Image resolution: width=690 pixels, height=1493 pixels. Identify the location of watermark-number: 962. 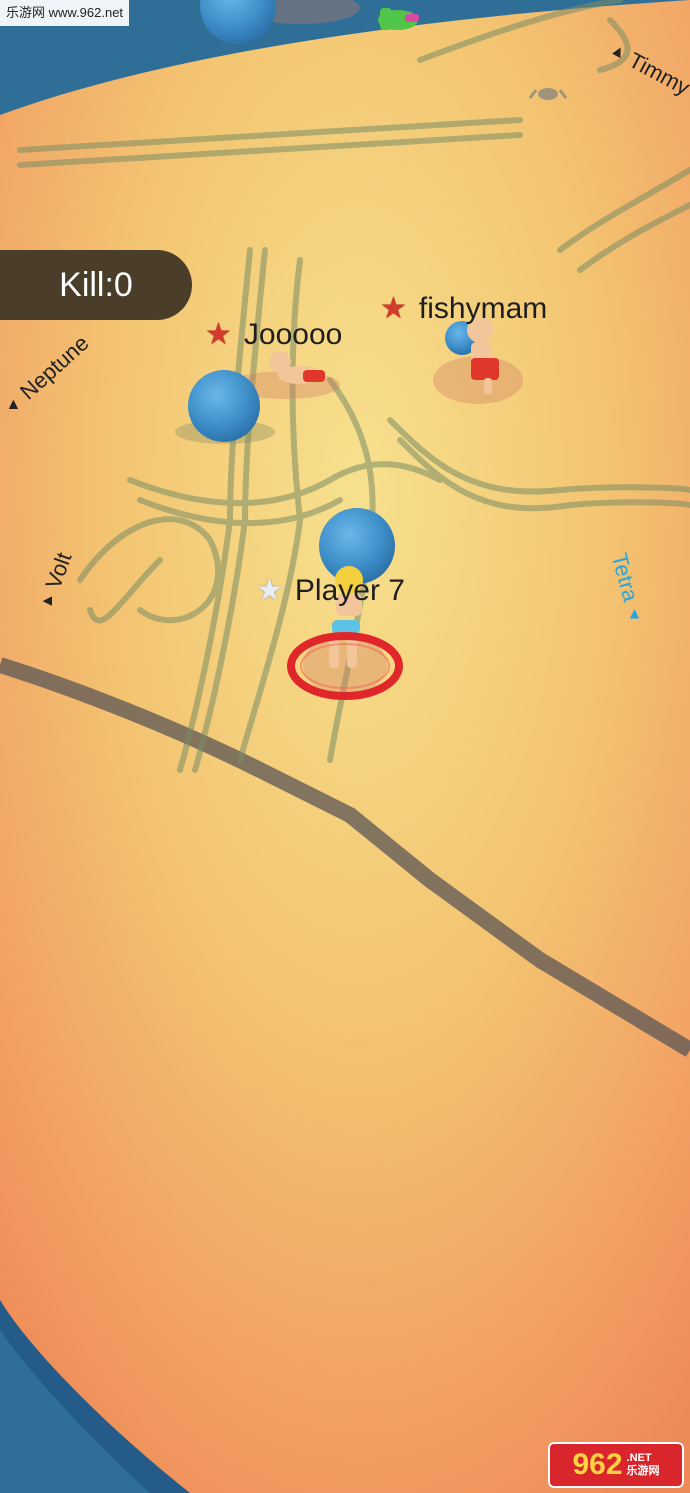
(597, 1464).